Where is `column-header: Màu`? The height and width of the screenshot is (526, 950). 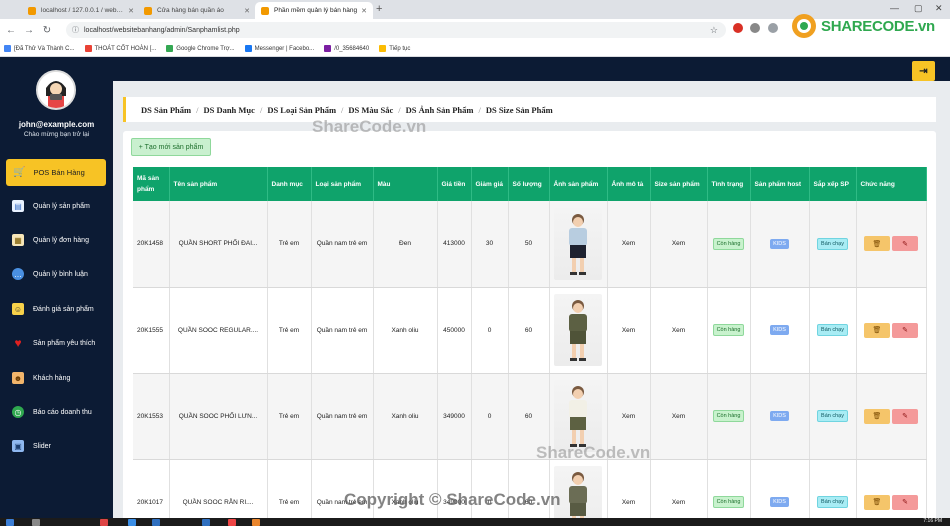 column-header: Màu is located at coordinates (405, 184).